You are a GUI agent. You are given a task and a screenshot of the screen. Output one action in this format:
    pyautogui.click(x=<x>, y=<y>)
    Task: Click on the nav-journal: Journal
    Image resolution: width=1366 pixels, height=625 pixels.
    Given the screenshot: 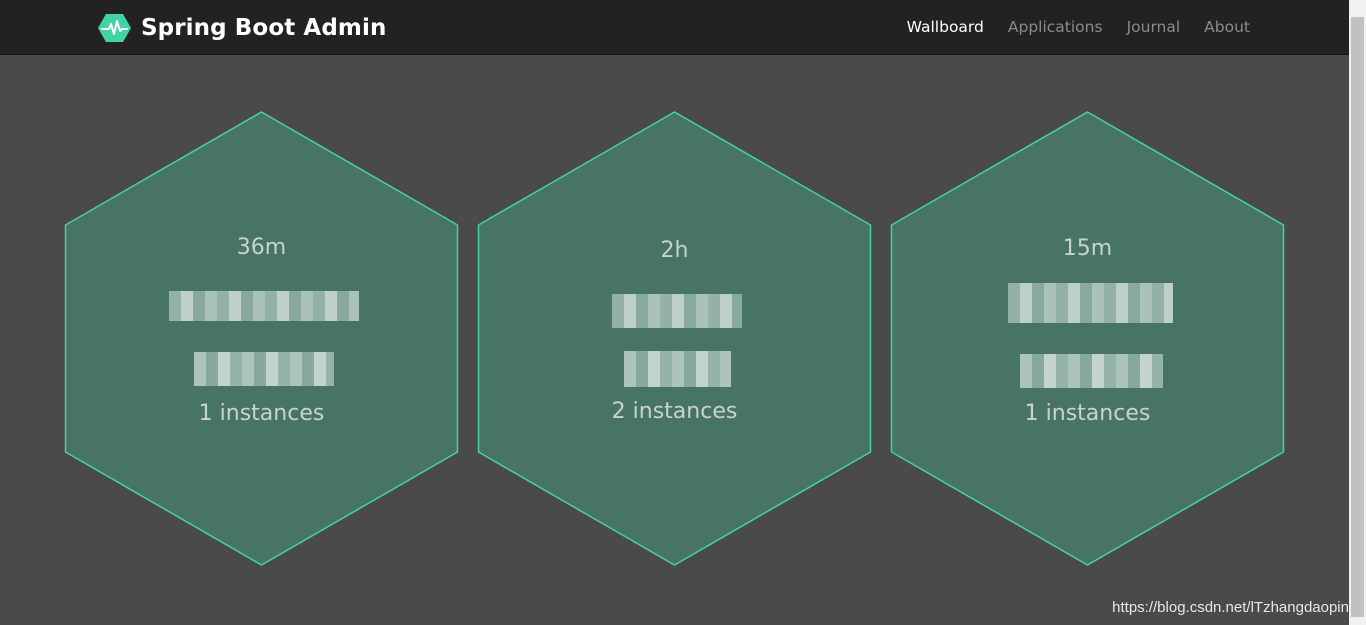 What is the action you would take?
    pyautogui.click(x=1154, y=27)
    